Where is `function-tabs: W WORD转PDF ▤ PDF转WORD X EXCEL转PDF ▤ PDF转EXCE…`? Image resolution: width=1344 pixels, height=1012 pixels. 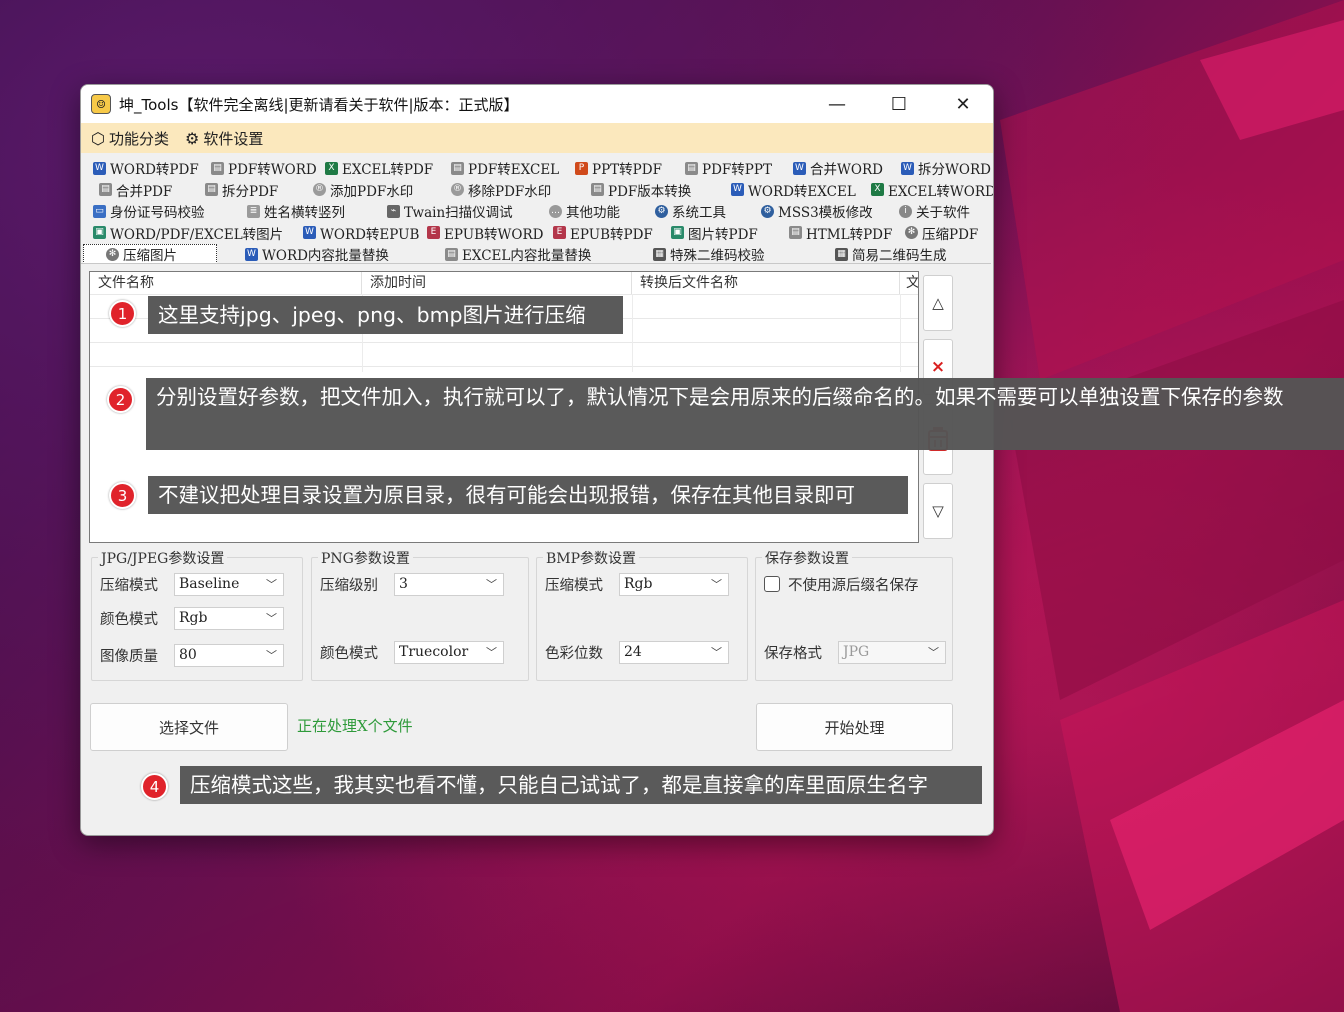 function-tabs: W WORD转PDF ▤ PDF转WORD X EXCEL转PDF ▤ PDF转EXCE… is located at coordinates (538, 211).